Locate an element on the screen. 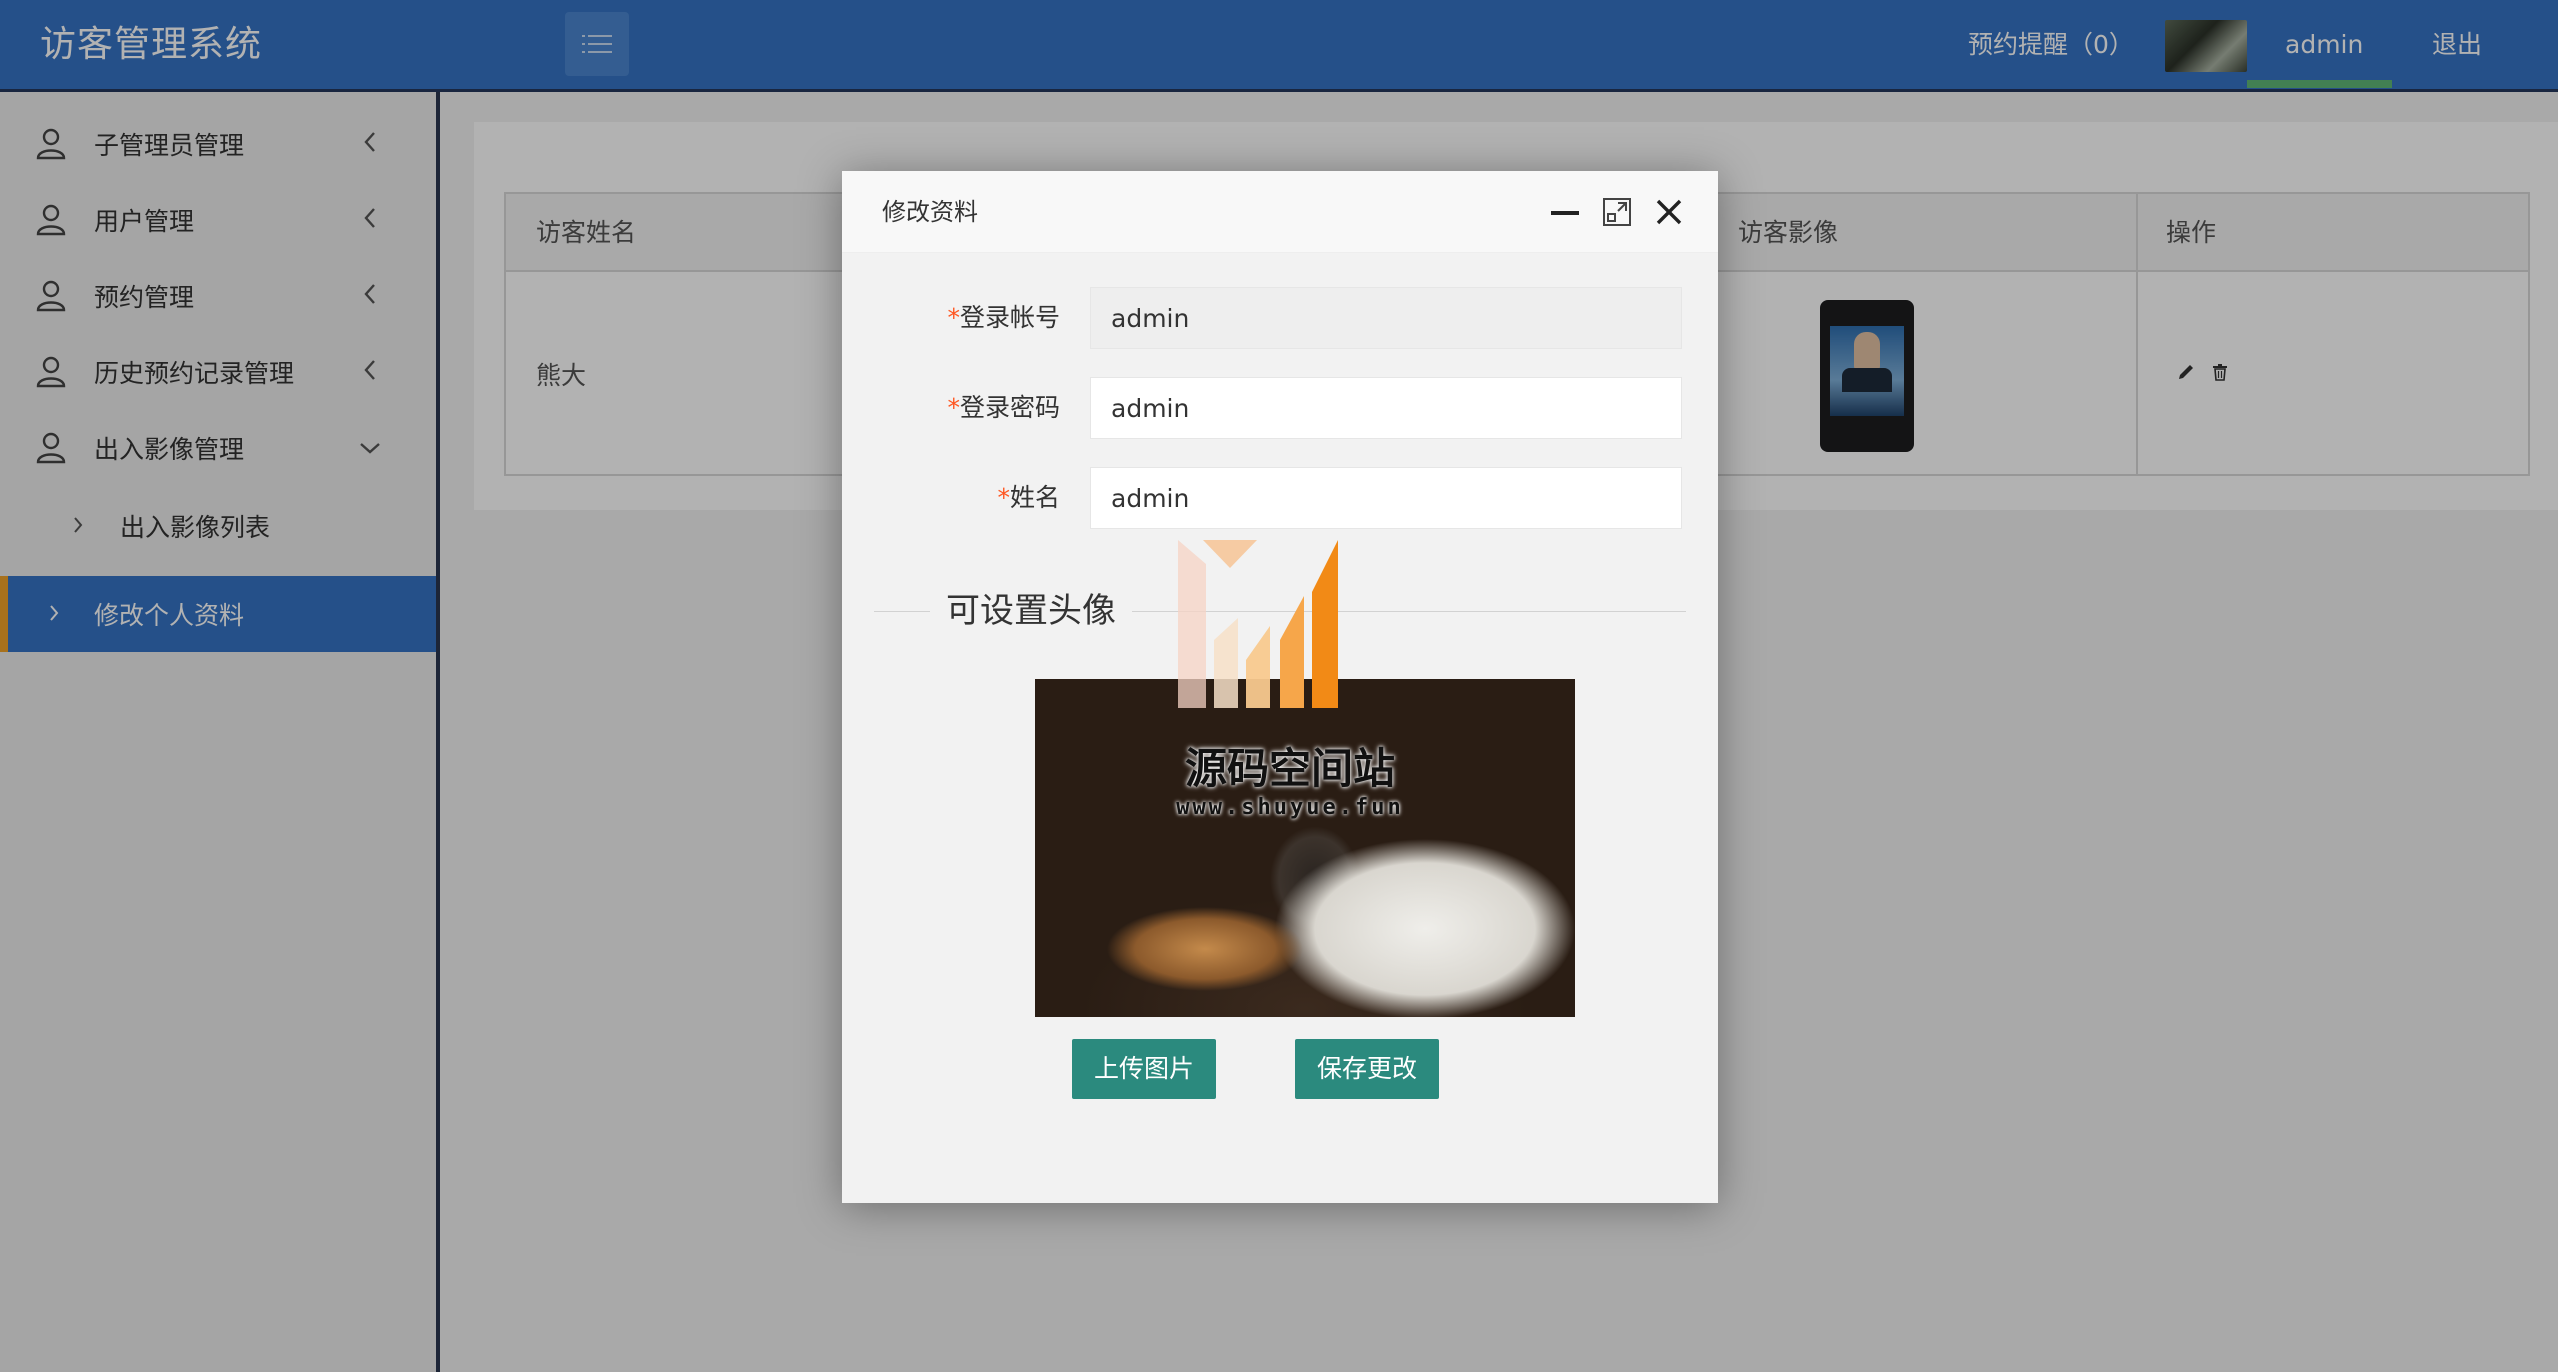 This screenshot has width=2558, height=1372. minimize-icon is located at coordinates (1565, 212).